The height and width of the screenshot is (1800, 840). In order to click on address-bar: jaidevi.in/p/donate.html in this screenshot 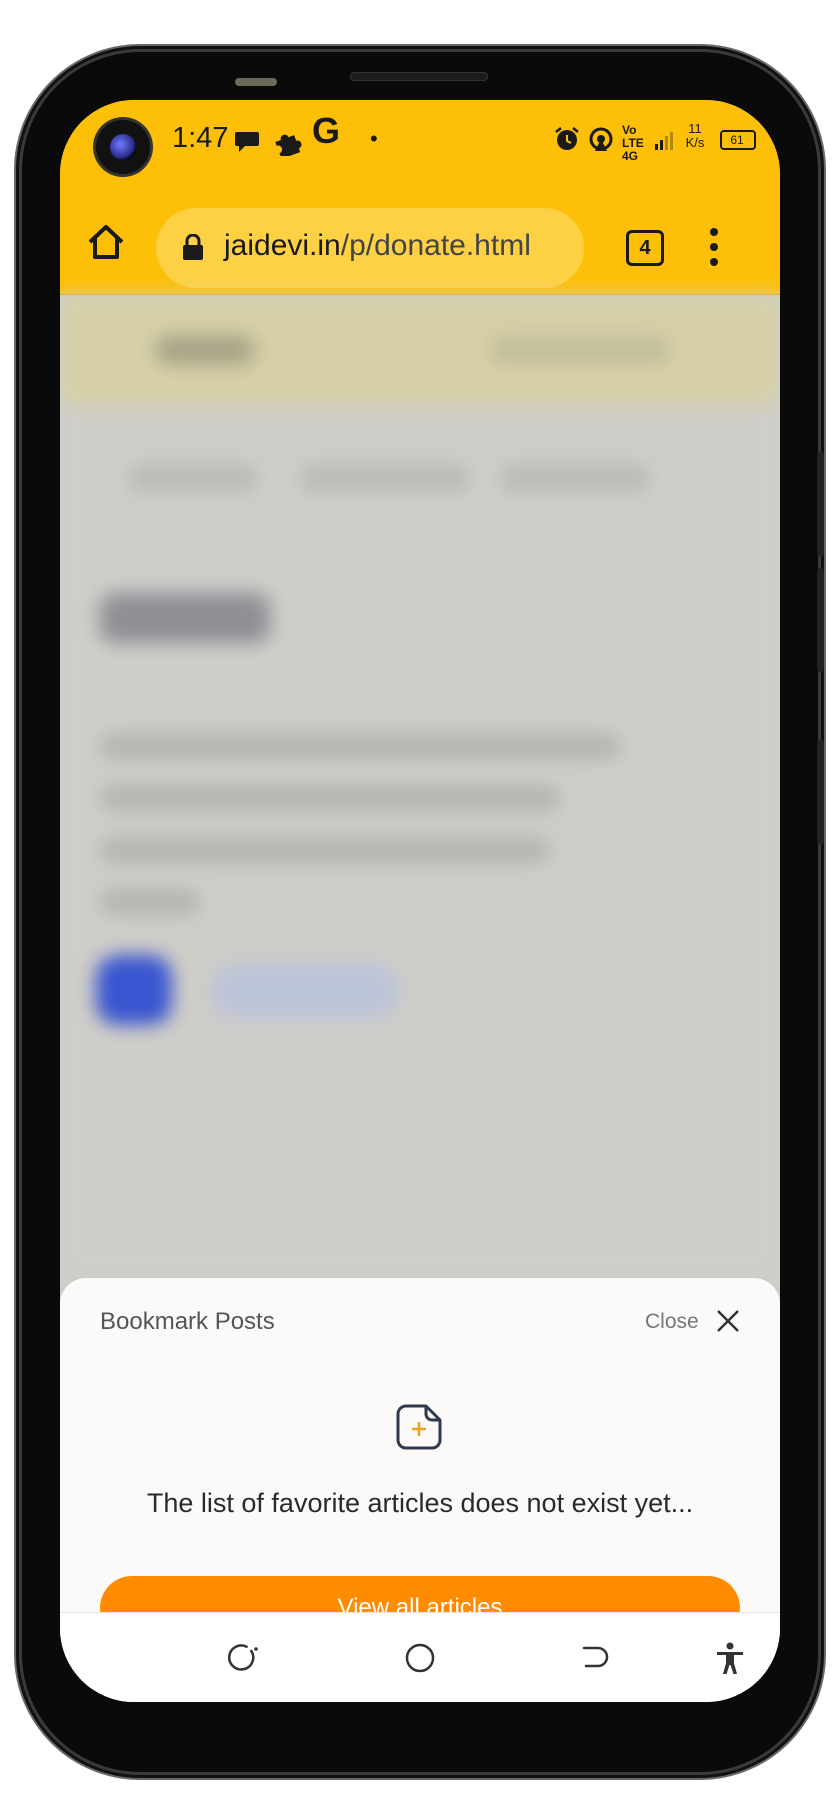, I will do `click(370, 248)`.